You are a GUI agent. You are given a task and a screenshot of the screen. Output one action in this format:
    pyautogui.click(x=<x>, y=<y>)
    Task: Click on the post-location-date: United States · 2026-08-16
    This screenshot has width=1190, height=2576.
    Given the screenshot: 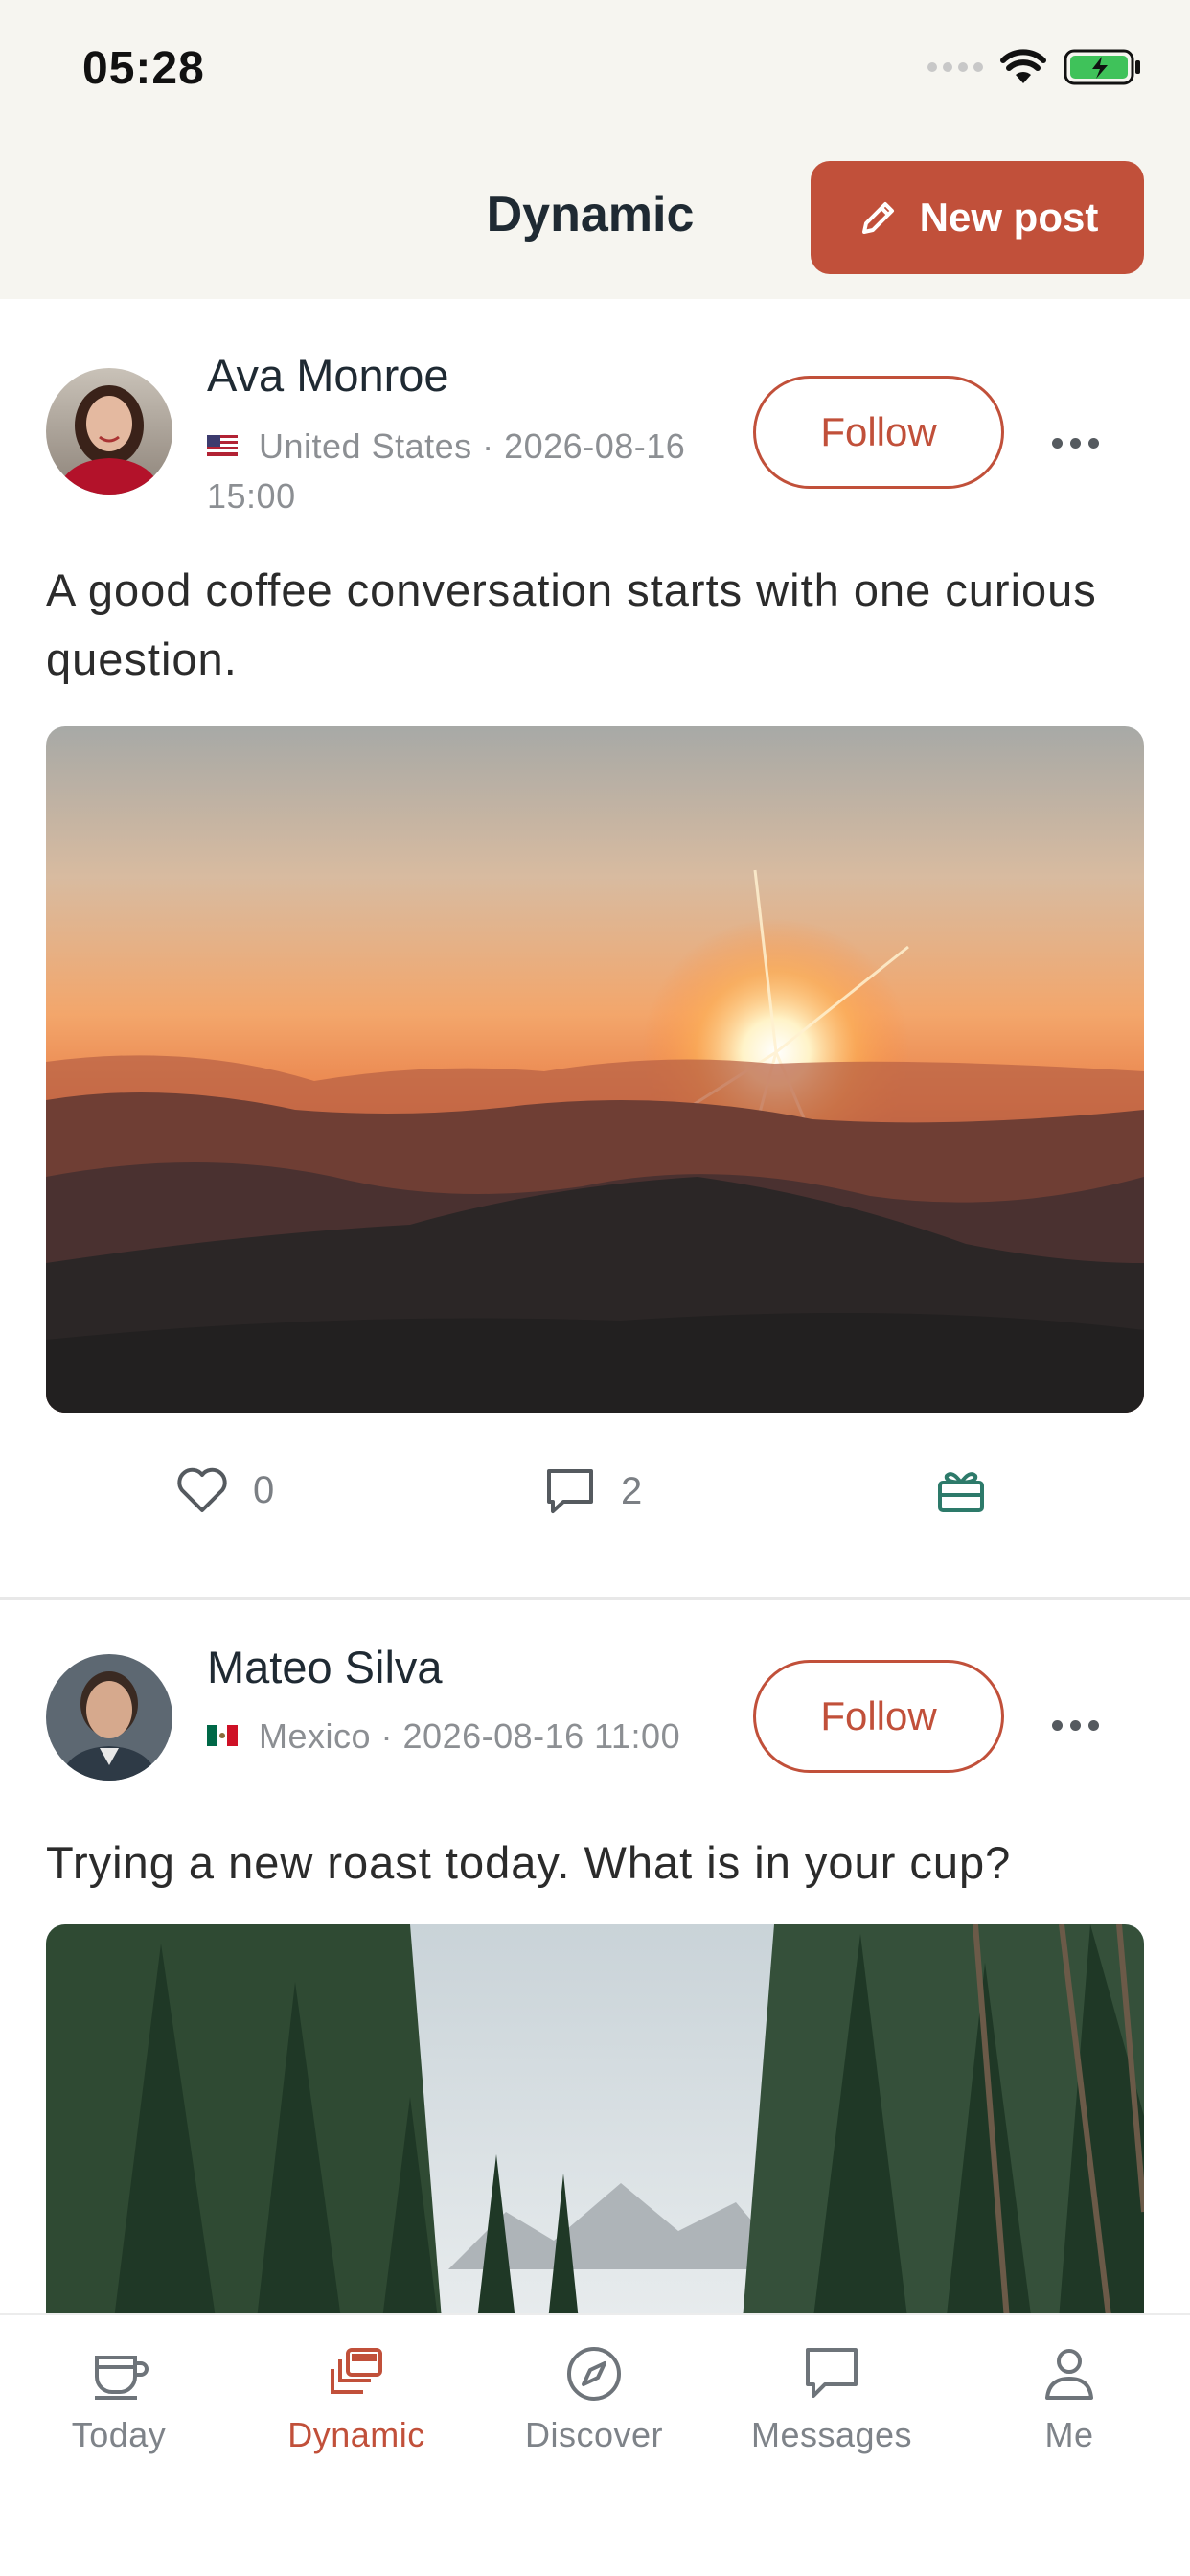 What is the action you would take?
    pyautogui.click(x=473, y=446)
    